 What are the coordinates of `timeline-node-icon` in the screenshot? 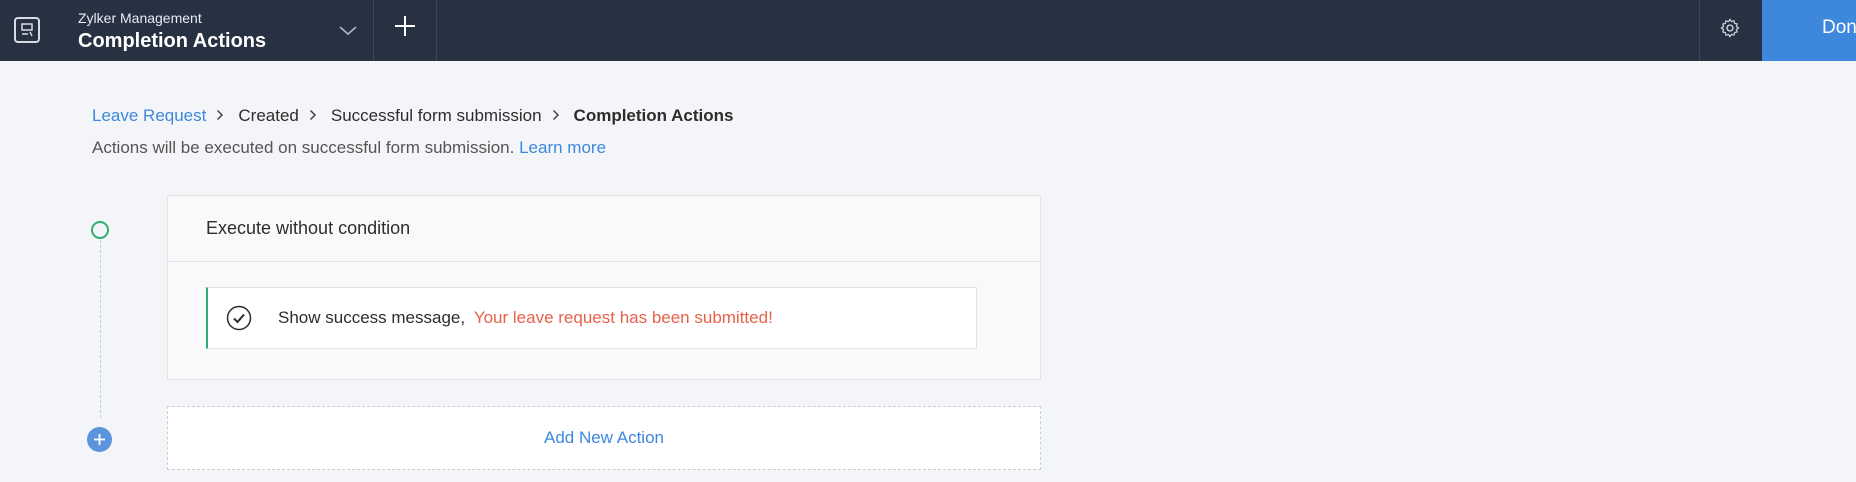 It's located at (100, 230).